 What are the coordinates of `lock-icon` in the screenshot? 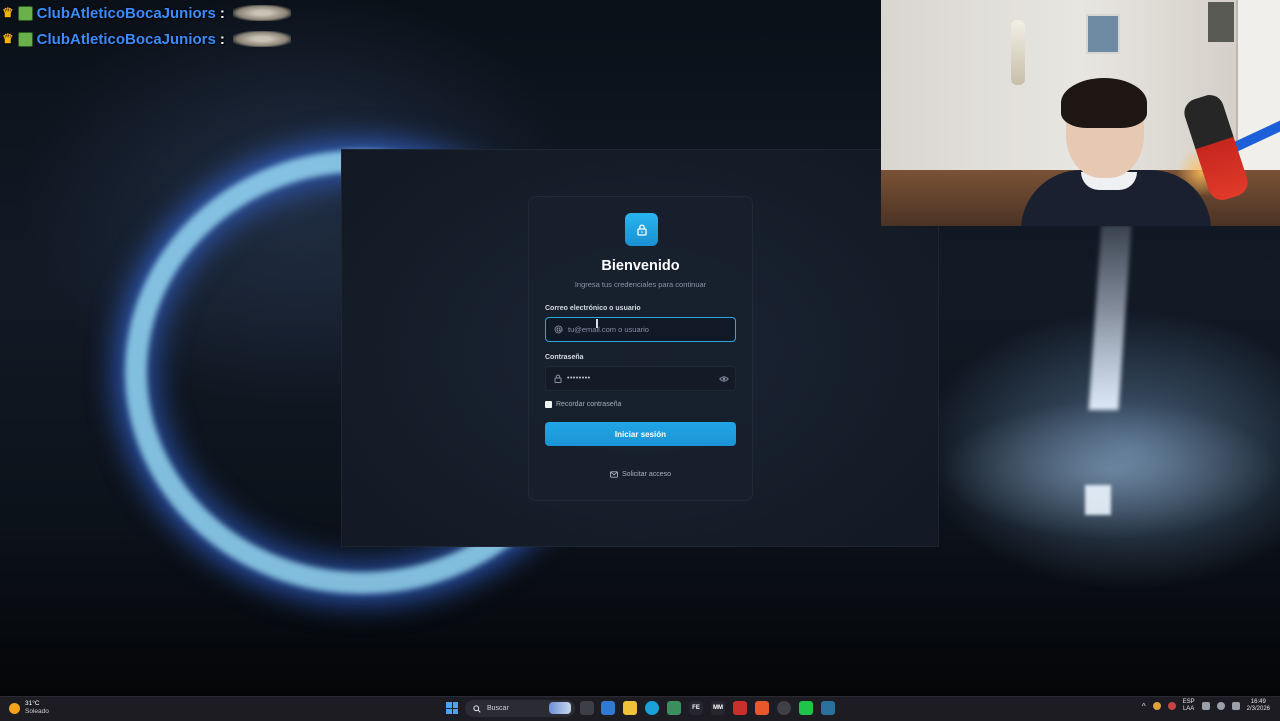 It's located at (641, 229).